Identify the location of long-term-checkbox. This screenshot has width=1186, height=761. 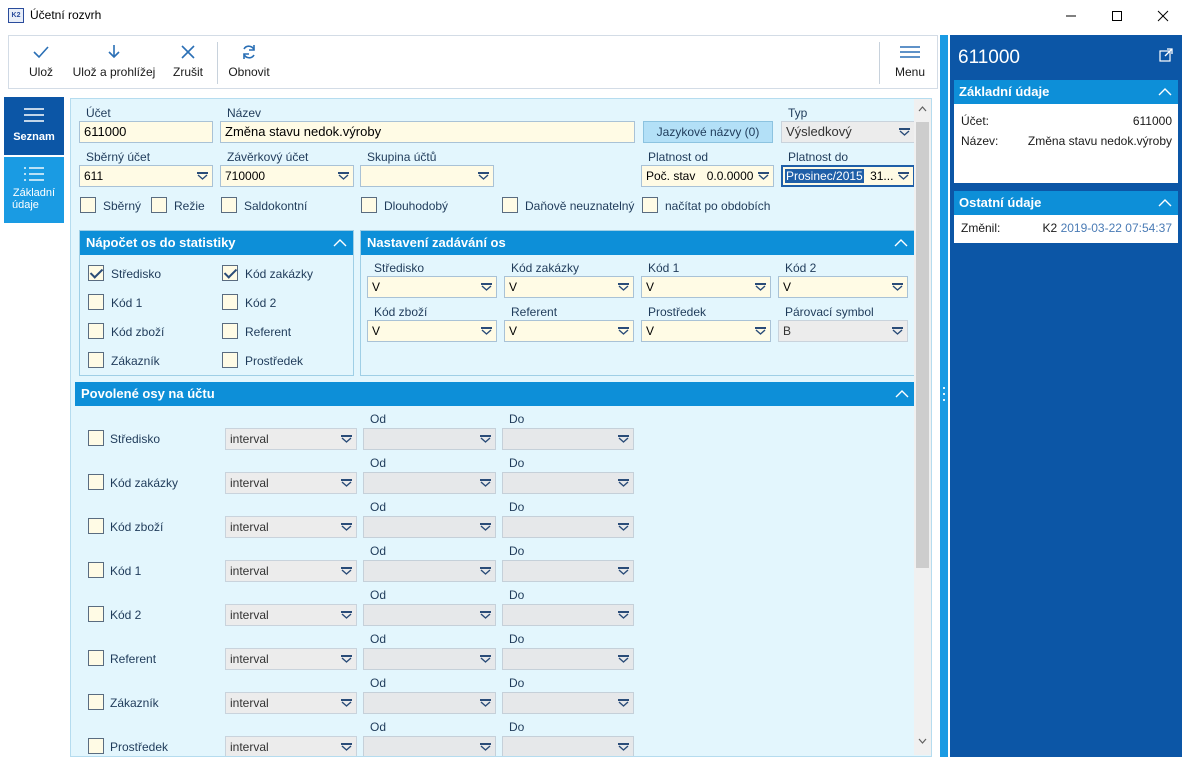
(369, 205).